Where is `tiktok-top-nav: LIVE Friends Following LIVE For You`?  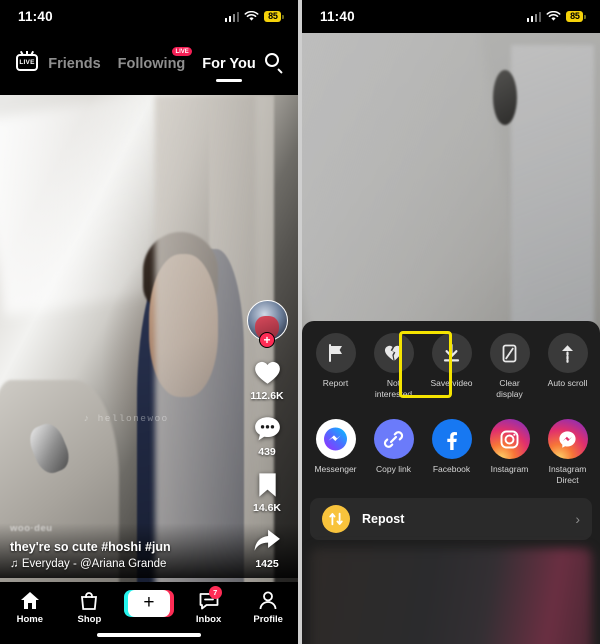 tiktok-top-nav: LIVE Friends Following LIVE For You is located at coordinates (149, 64).